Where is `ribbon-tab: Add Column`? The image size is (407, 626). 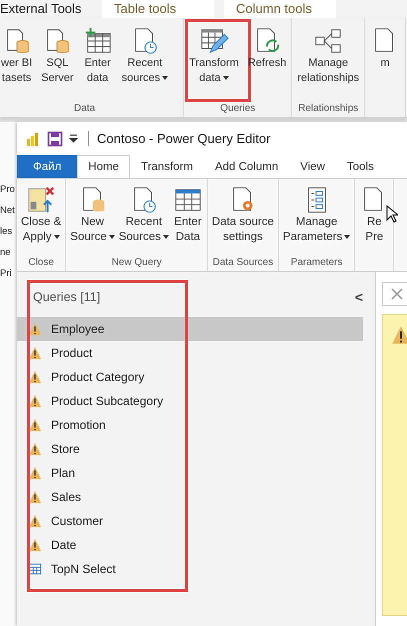 ribbon-tab: Add Column is located at coordinates (247, 166).